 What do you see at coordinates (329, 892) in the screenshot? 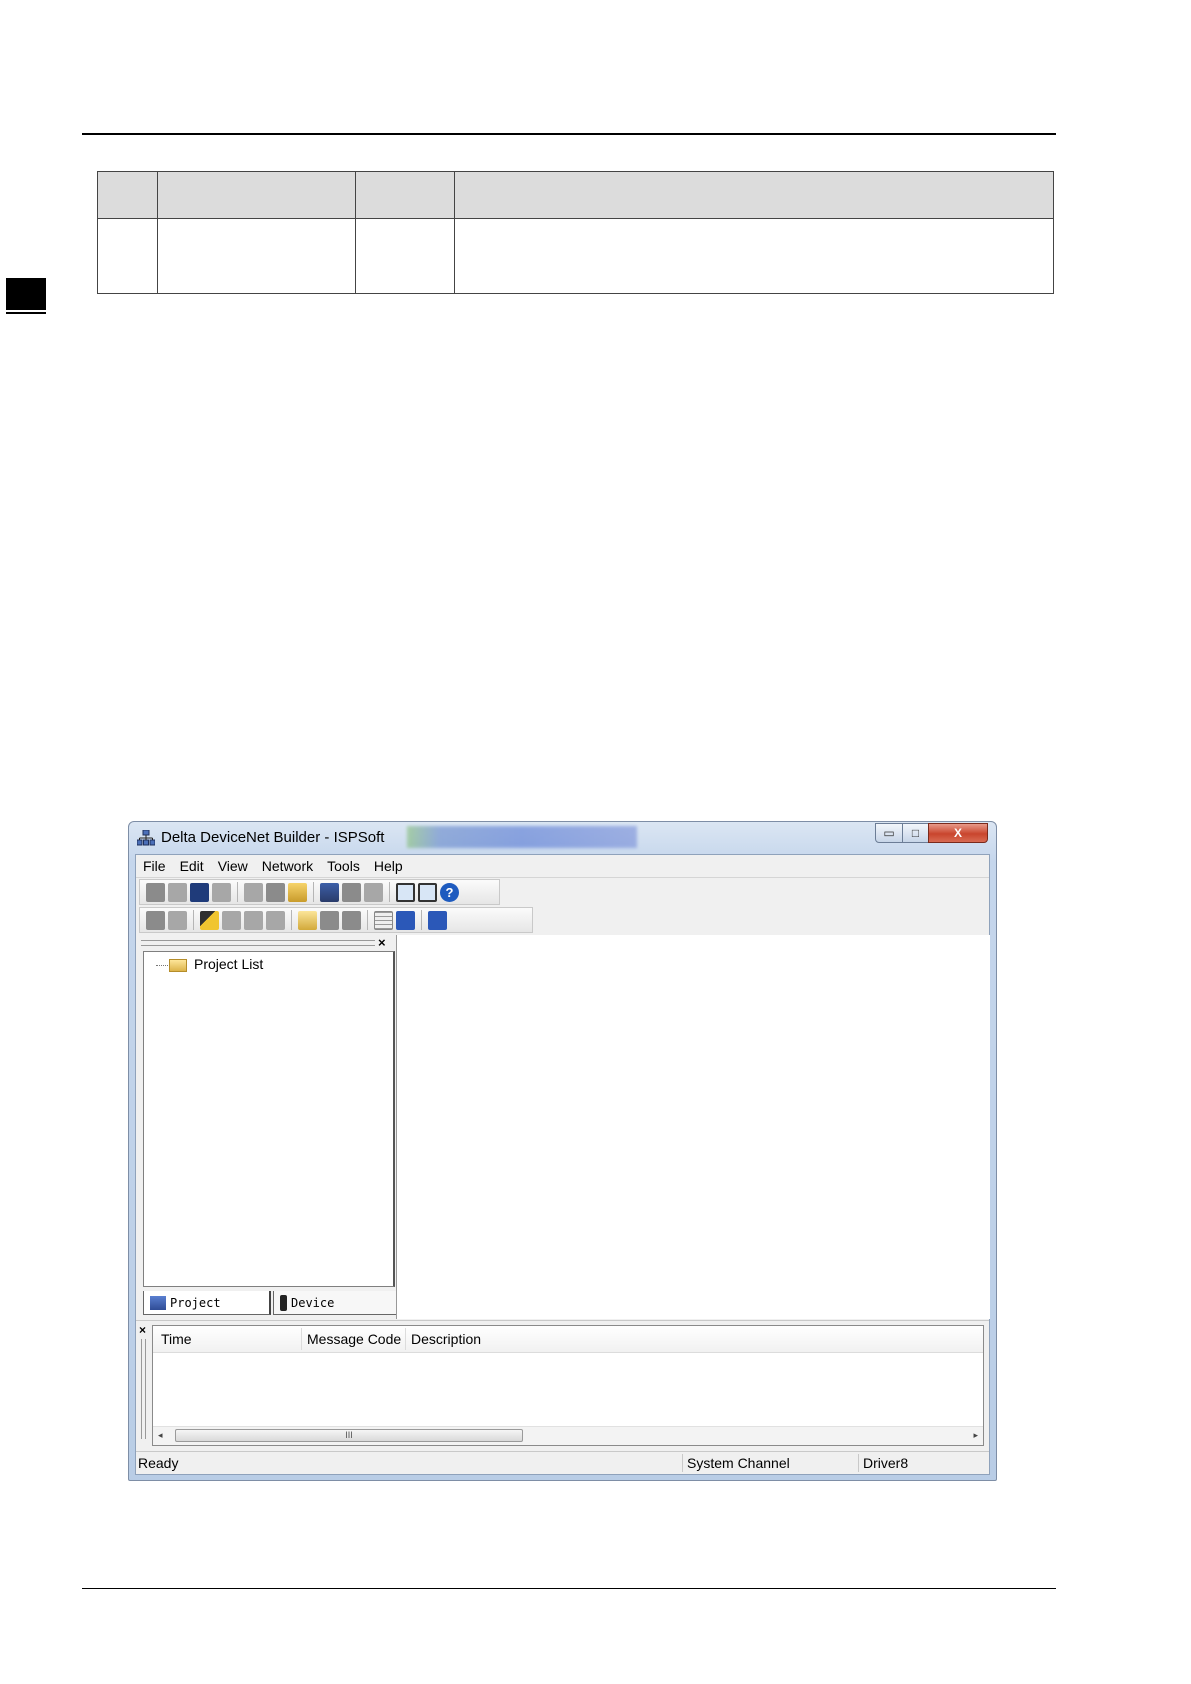
I see `download-icon` at bounding box center [329, 892].